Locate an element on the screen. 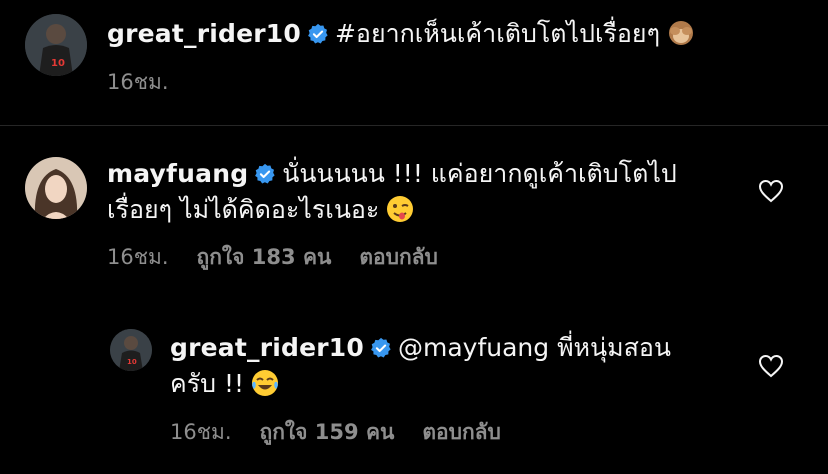  comment-meta: 16ชม. ถูกใจ 183 คน ตอบกลับ is located at coordinates (286, 257).